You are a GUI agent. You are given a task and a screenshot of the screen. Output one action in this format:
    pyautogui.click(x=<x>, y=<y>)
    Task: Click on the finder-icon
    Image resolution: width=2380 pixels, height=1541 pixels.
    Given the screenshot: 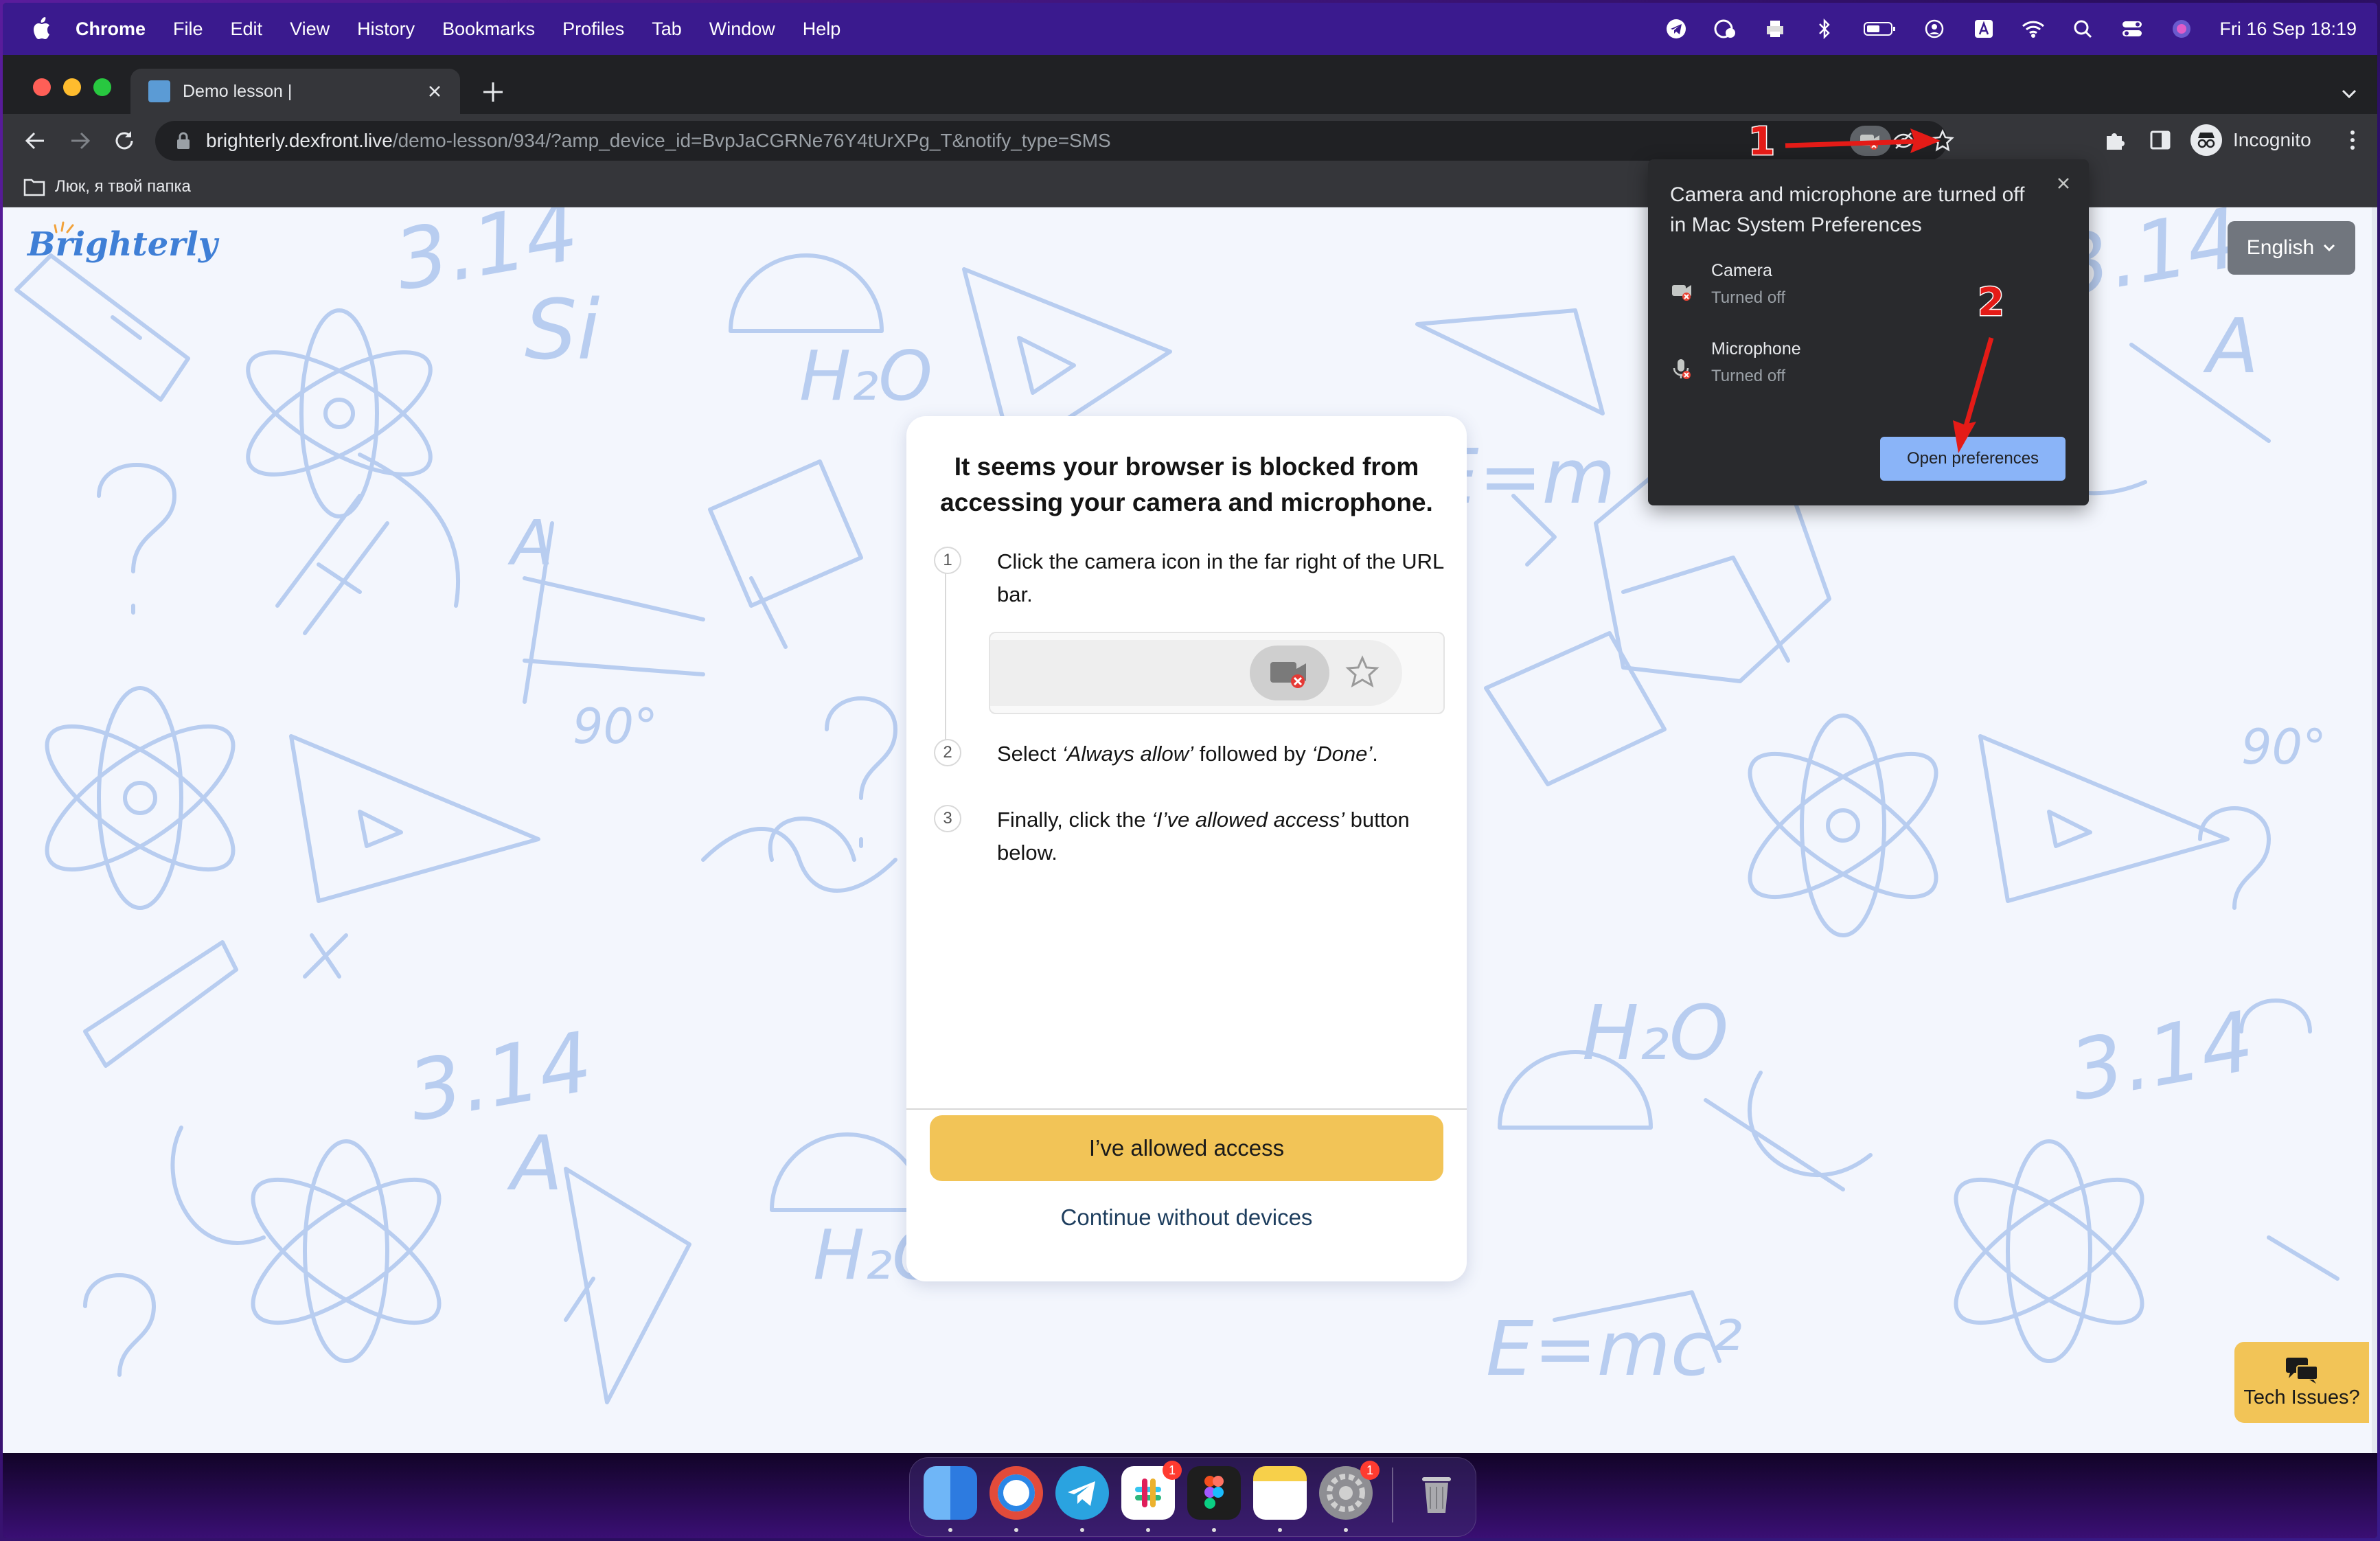 What is the action you would take?
    pyautogui.click(x=950, y=1493)
    